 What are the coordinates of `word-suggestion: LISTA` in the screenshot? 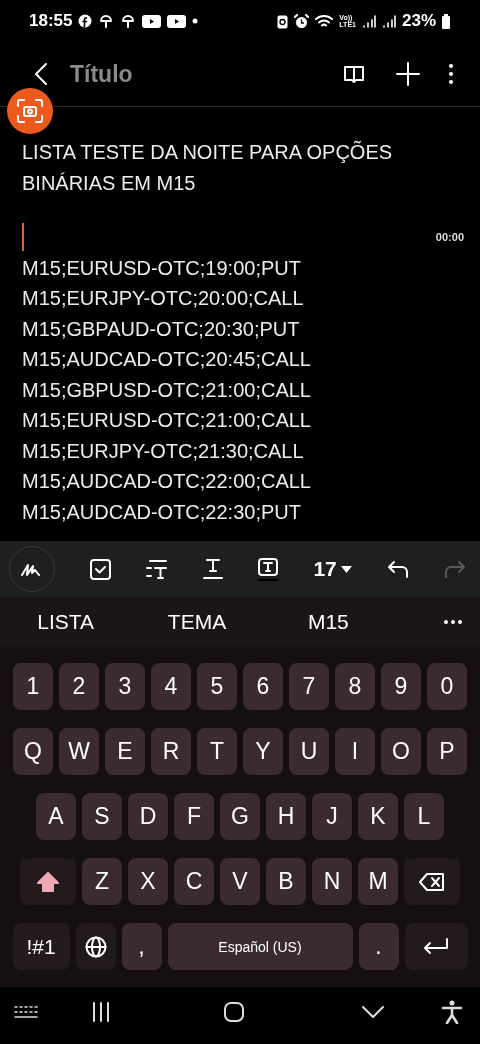 It's located at (66, 622).